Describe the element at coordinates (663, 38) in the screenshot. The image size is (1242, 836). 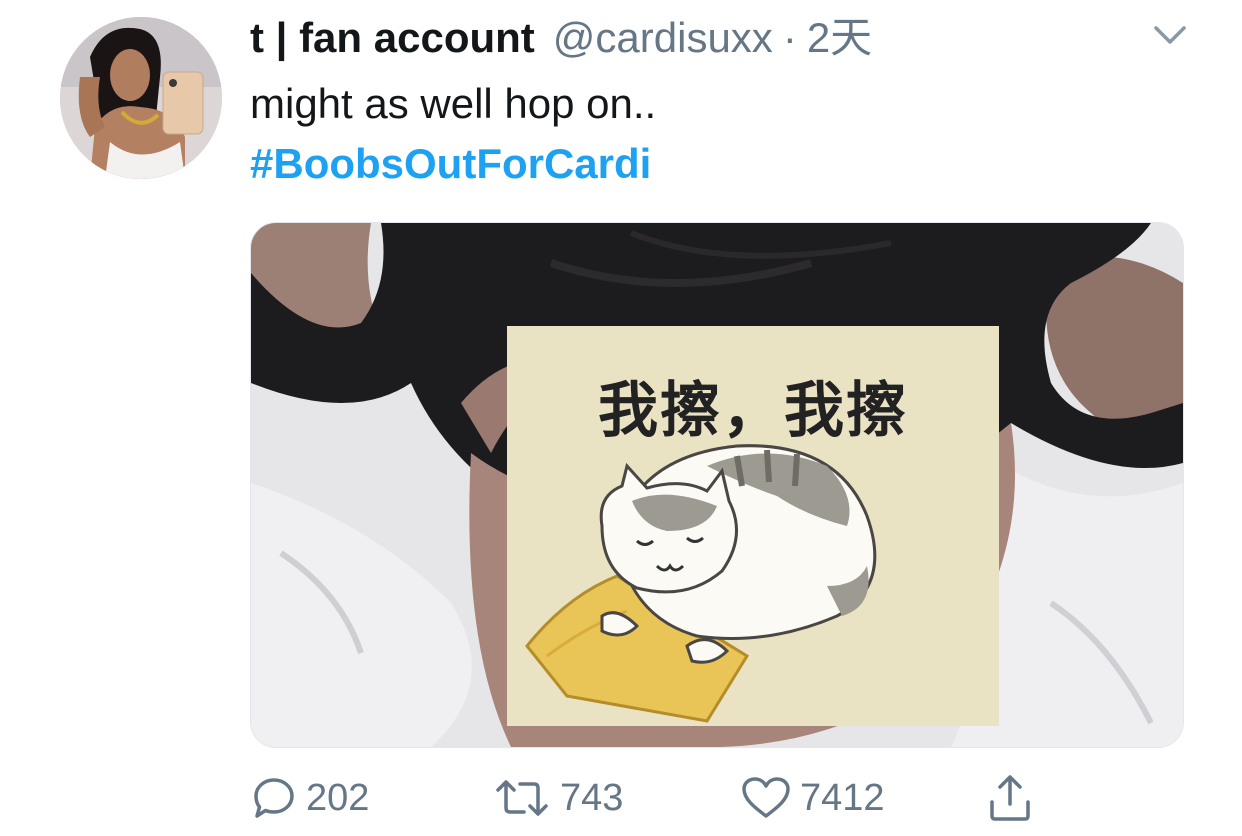
I see `user-handle: @cardisuxx` at that location.